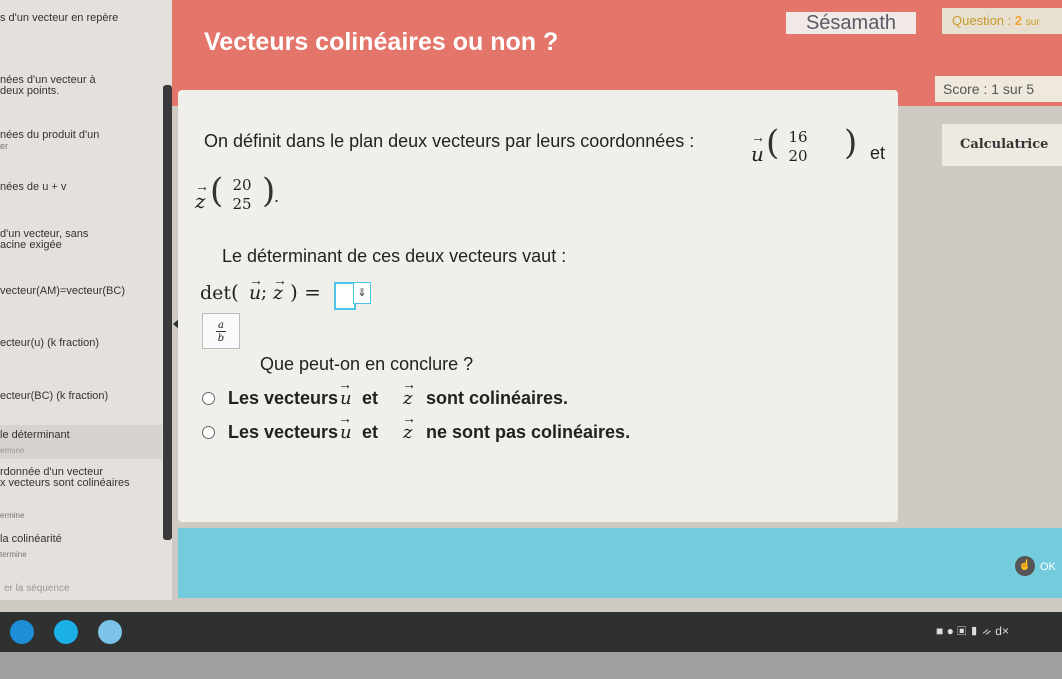 This screenshot has width=1062, height=679. What do you see at coordinates (242, 204) in the screenshot?
I see `vector-z-y: 25` at bounding box center [242, 204].